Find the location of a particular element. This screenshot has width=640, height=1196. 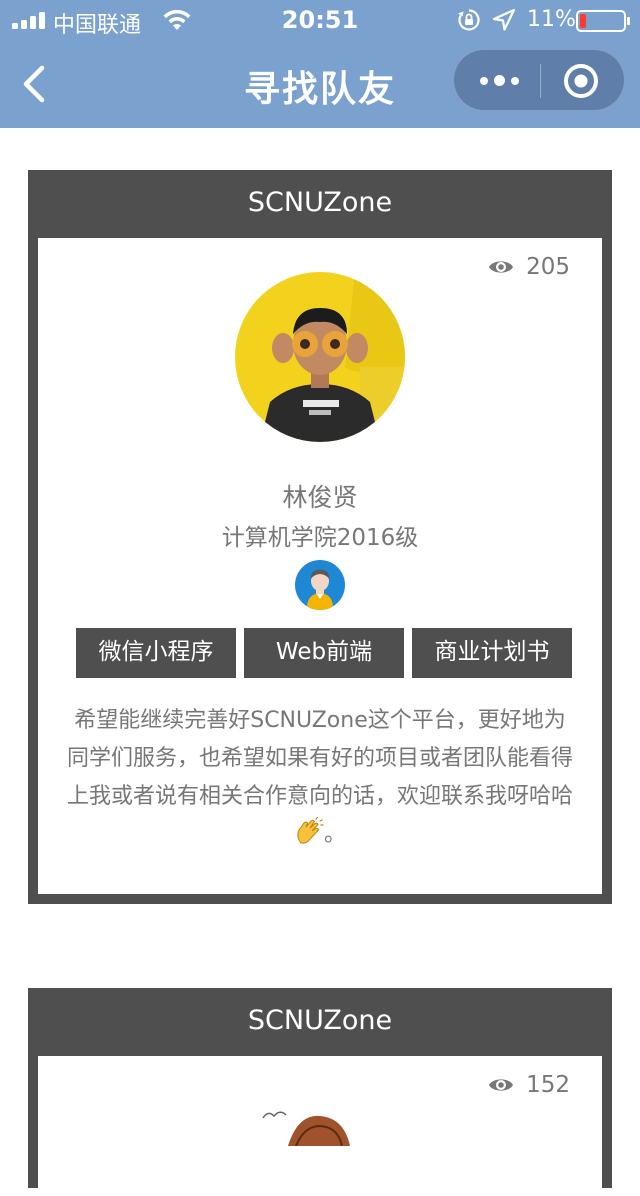

skill-tag: Web前端 is located at coordinates (324, 653).